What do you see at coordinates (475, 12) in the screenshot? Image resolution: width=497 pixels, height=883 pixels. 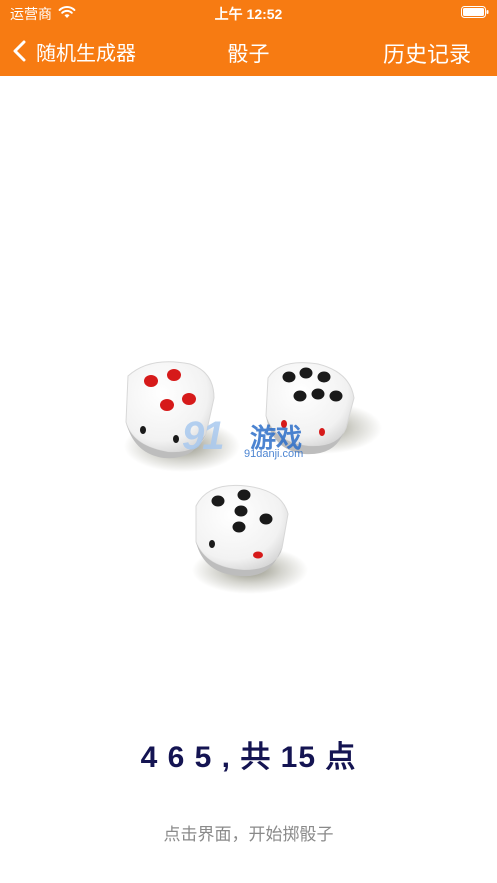 I see `battery-icon` at bounding box center [475, 12].